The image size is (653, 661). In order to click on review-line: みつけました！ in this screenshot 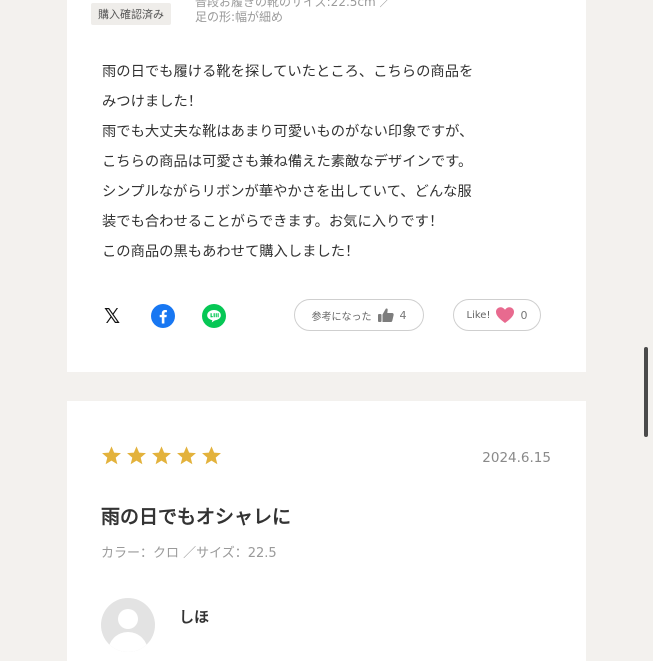, I will do `click(152, 102)`.